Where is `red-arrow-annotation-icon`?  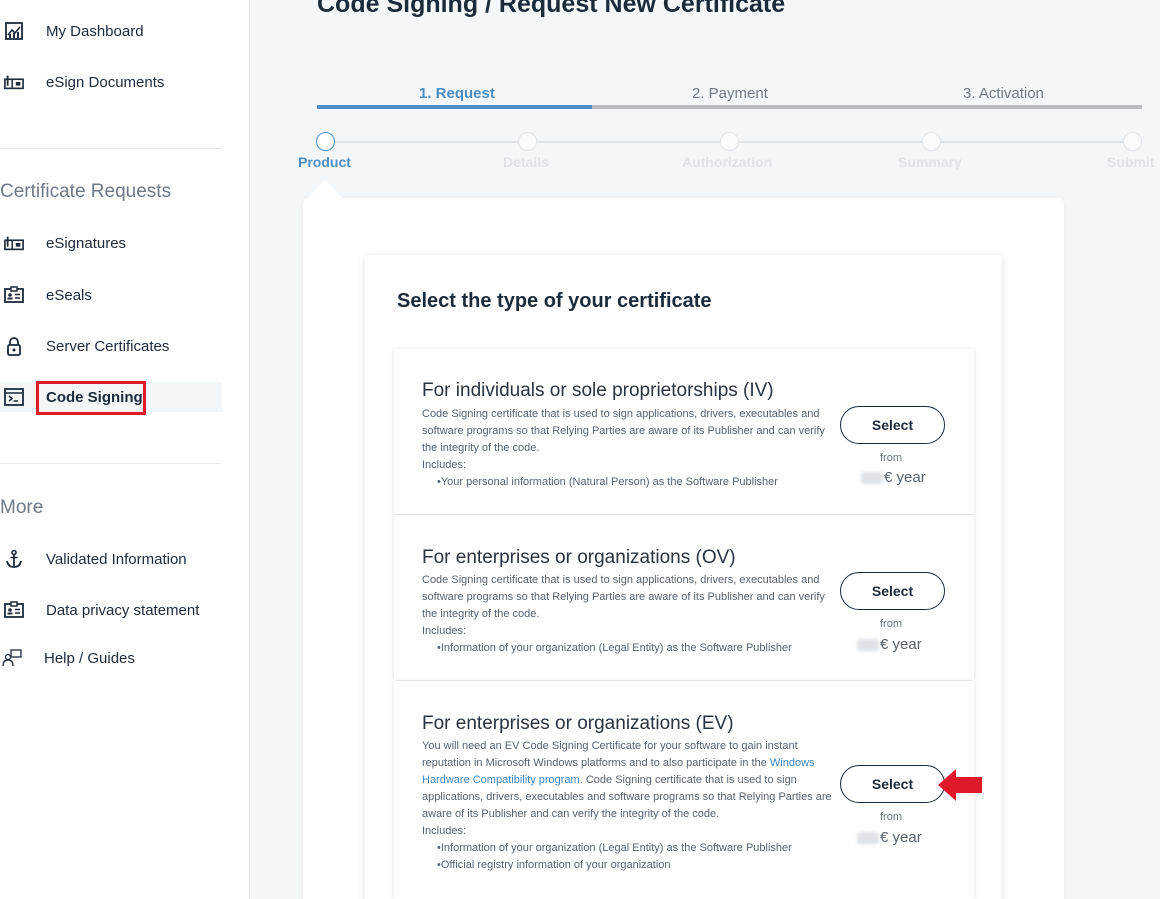 red-arrow-annotation-icon is located at coordinates (960, 785).